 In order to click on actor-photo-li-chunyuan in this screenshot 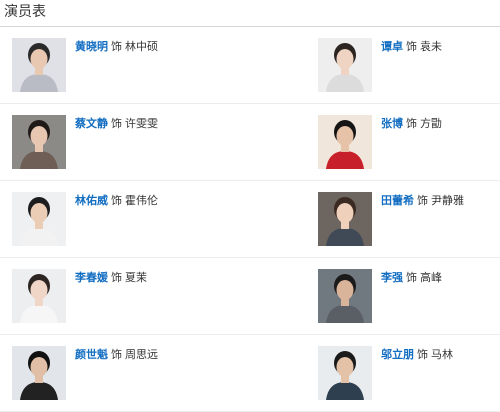, I will do `click(39, 296)`.